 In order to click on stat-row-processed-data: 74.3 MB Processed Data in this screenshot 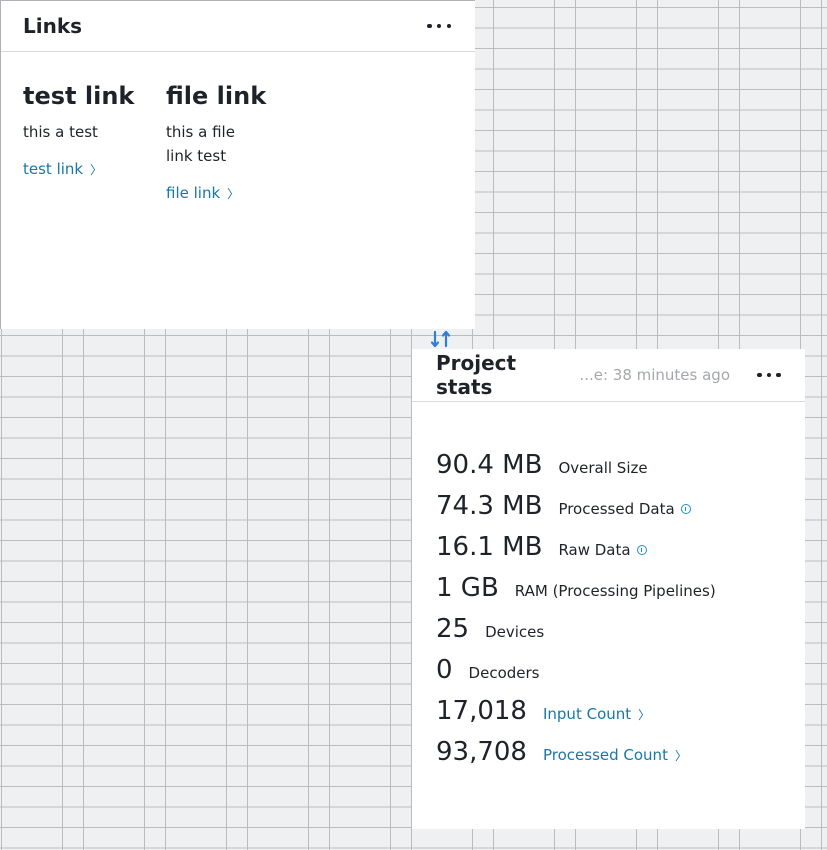, I will do `click(620, 511)`.